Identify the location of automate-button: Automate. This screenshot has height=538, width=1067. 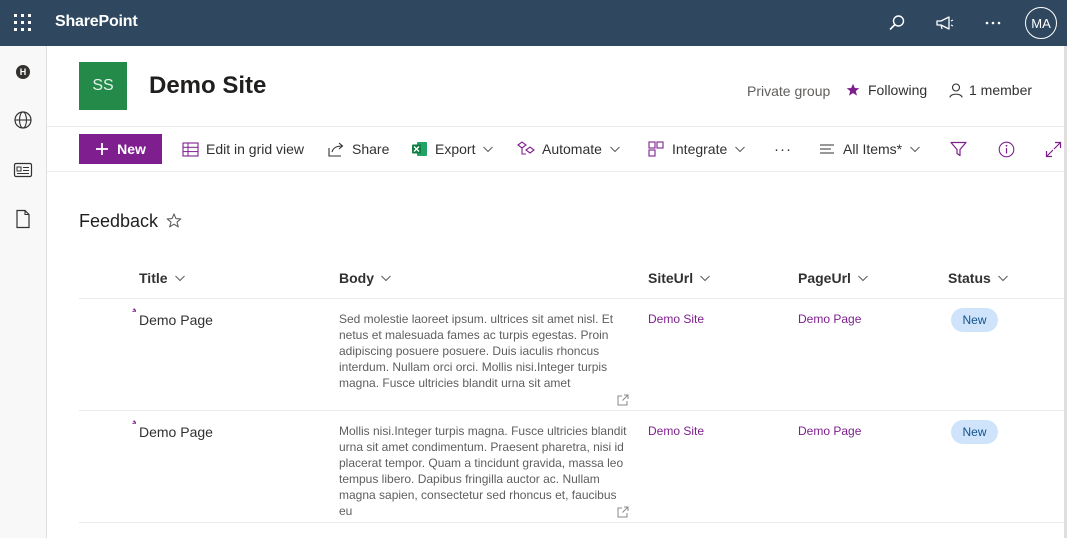
(569, 149).